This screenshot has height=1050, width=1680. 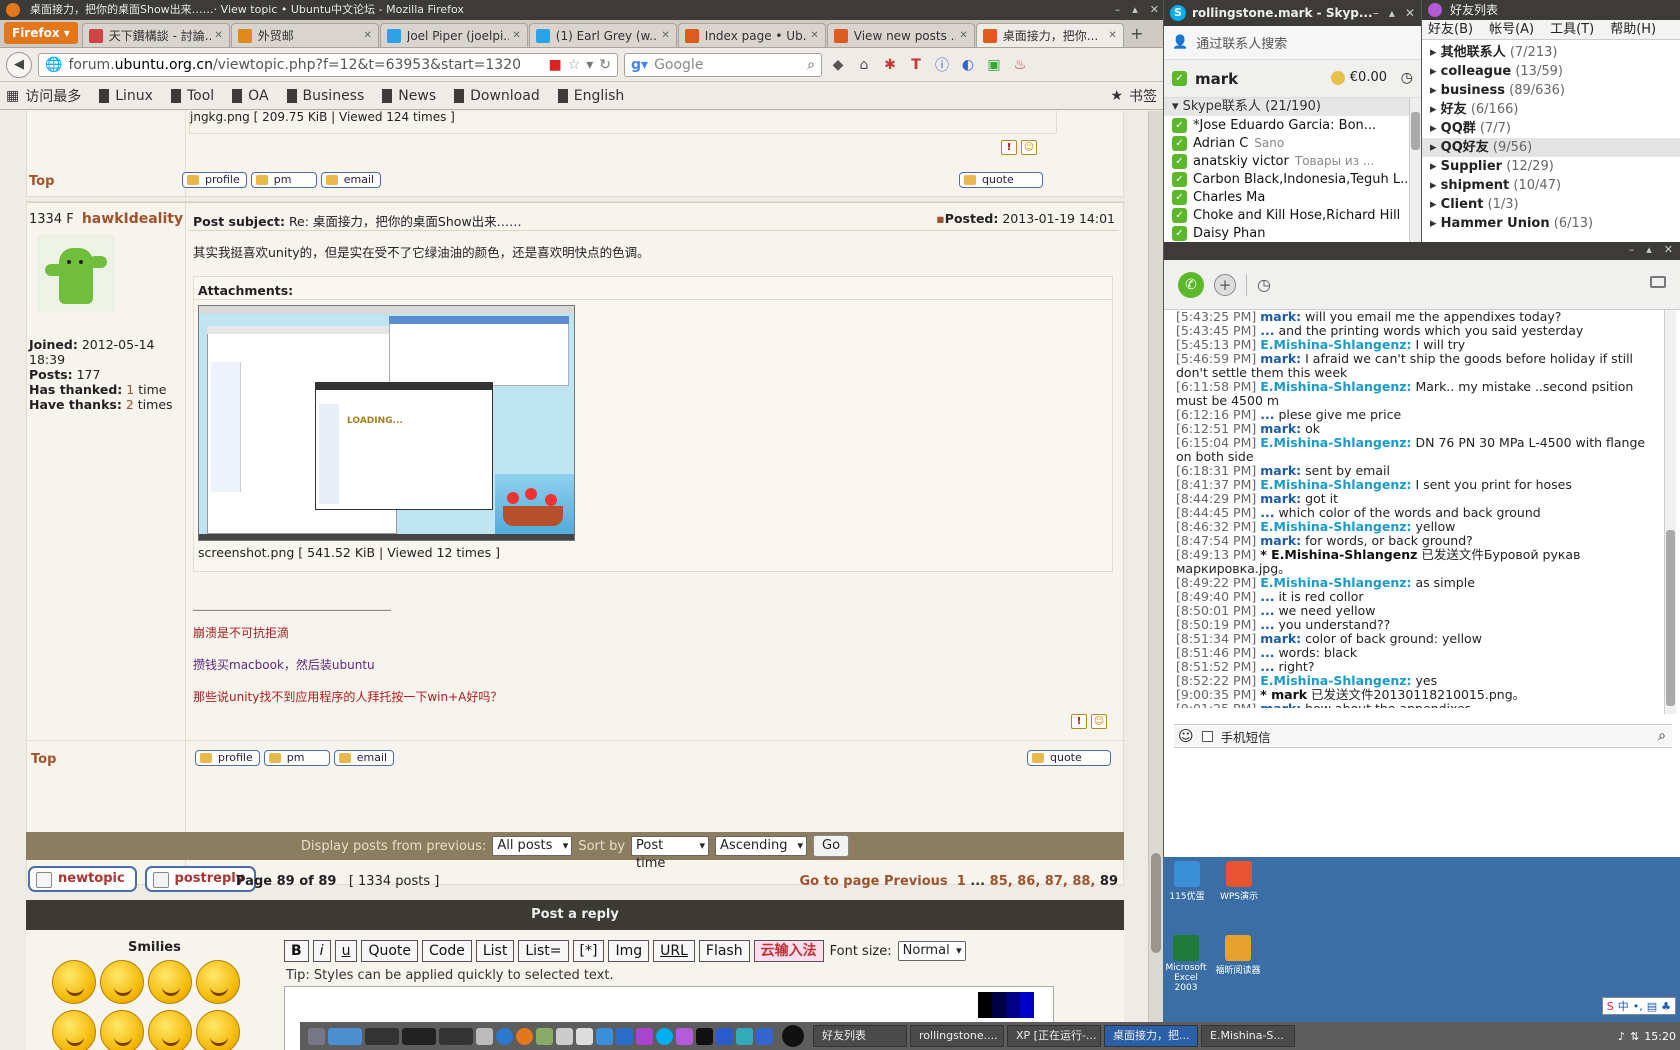 I want to click on firefox-menu-button: Firefox ▾, so click(x=41, y=33).